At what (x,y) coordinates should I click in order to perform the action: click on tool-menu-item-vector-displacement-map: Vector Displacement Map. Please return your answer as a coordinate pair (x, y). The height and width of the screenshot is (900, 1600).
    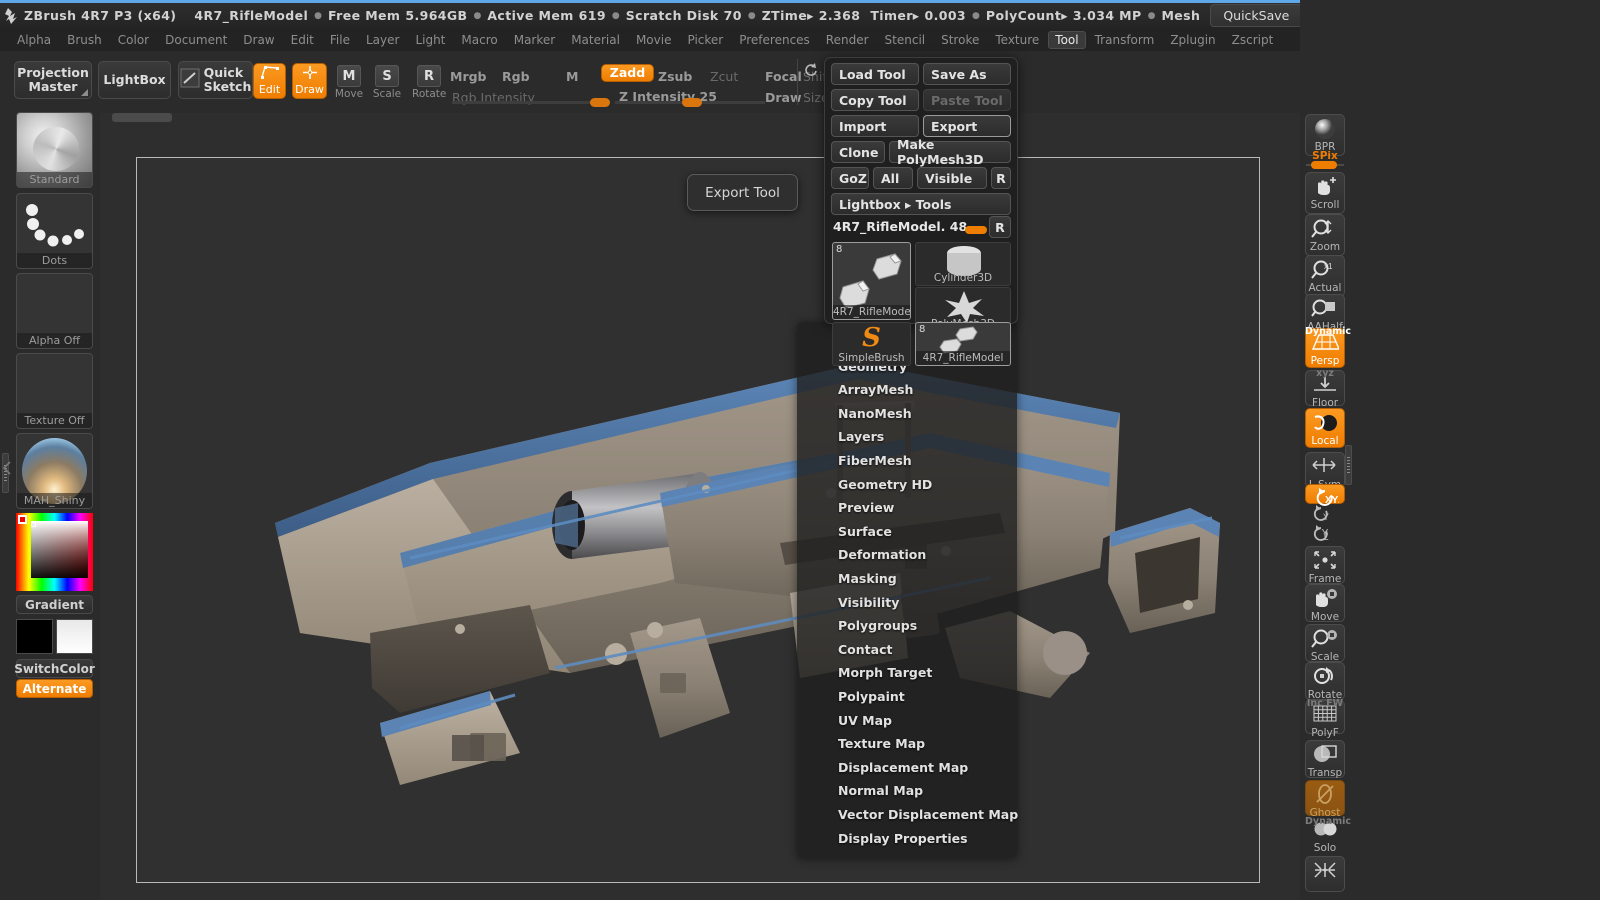
    Looking at the image, I should click on (928, 814).